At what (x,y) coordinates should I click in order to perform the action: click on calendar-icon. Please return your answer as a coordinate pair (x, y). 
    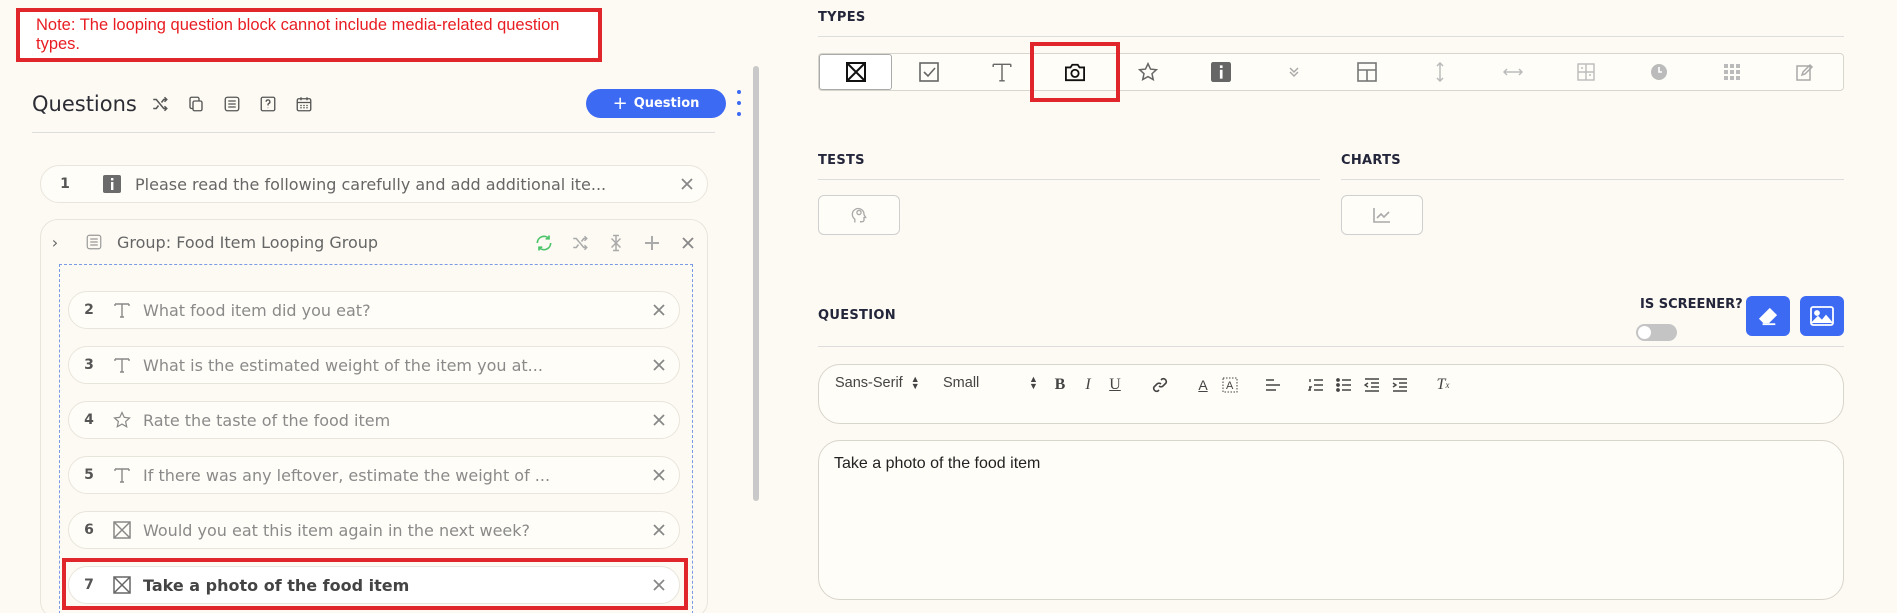
    Looking at the image, I should click on (304, 104).